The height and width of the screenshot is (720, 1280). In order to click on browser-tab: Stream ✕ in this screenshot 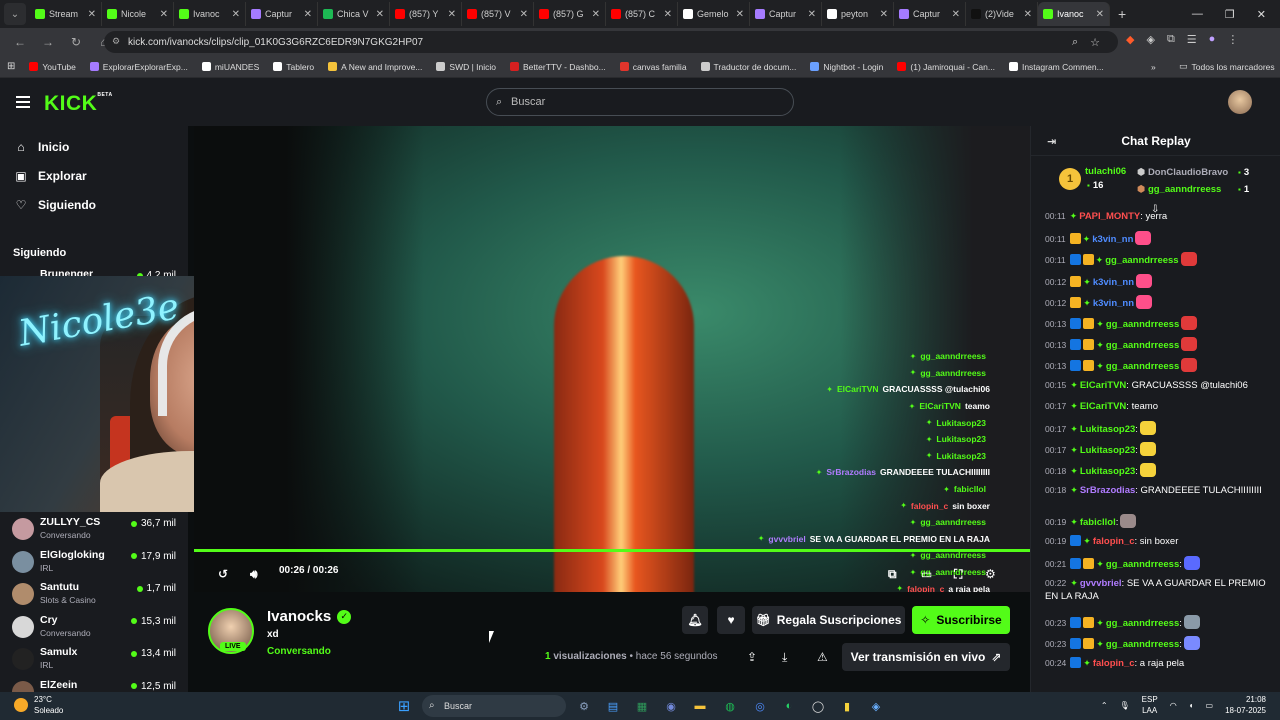, I will do `click(66, 14)`.